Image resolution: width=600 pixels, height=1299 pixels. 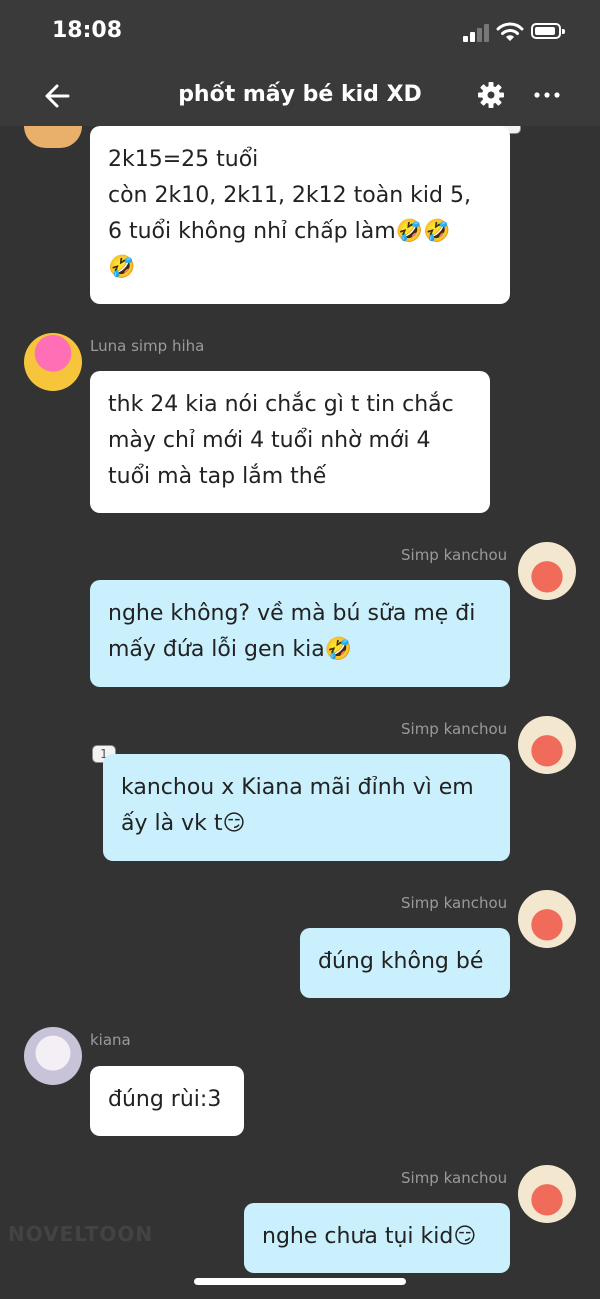 What do you see at coordinates (297, 787) in the screenshot?
I see `message-line: kanchou x Kiana mãi đỉnh vì em` at bounding box center [297, 787].